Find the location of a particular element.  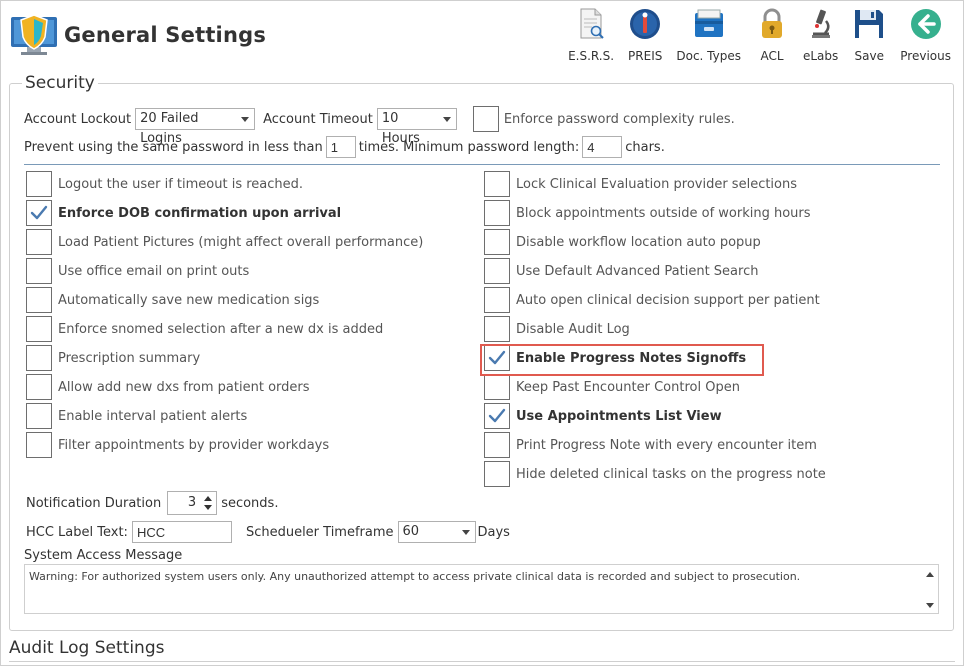

prevent-times-input is located at coordinates (340, 147).